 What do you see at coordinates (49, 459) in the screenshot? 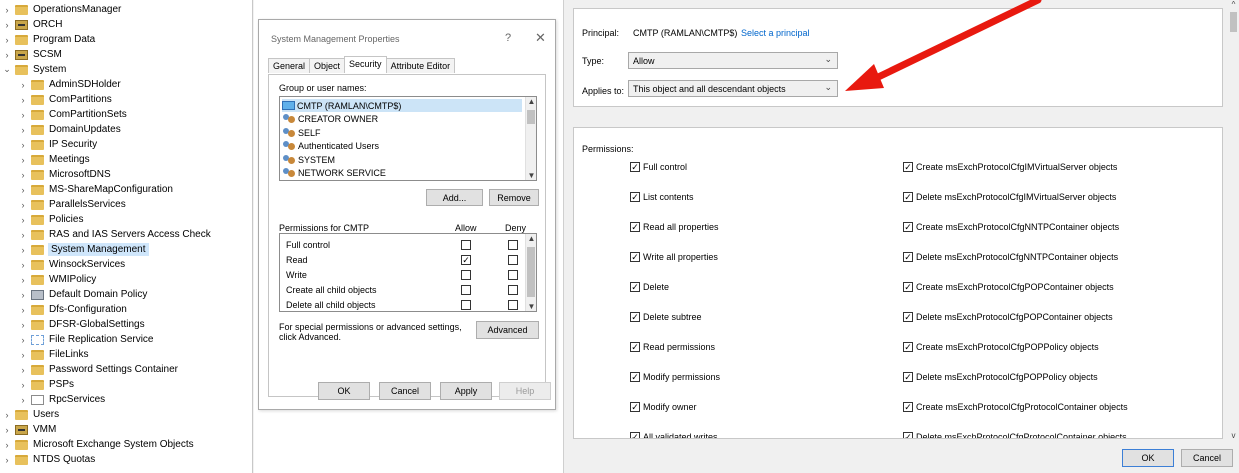
I see `tree-item: › NTDS Quotas` at bounding box center [49, 459].